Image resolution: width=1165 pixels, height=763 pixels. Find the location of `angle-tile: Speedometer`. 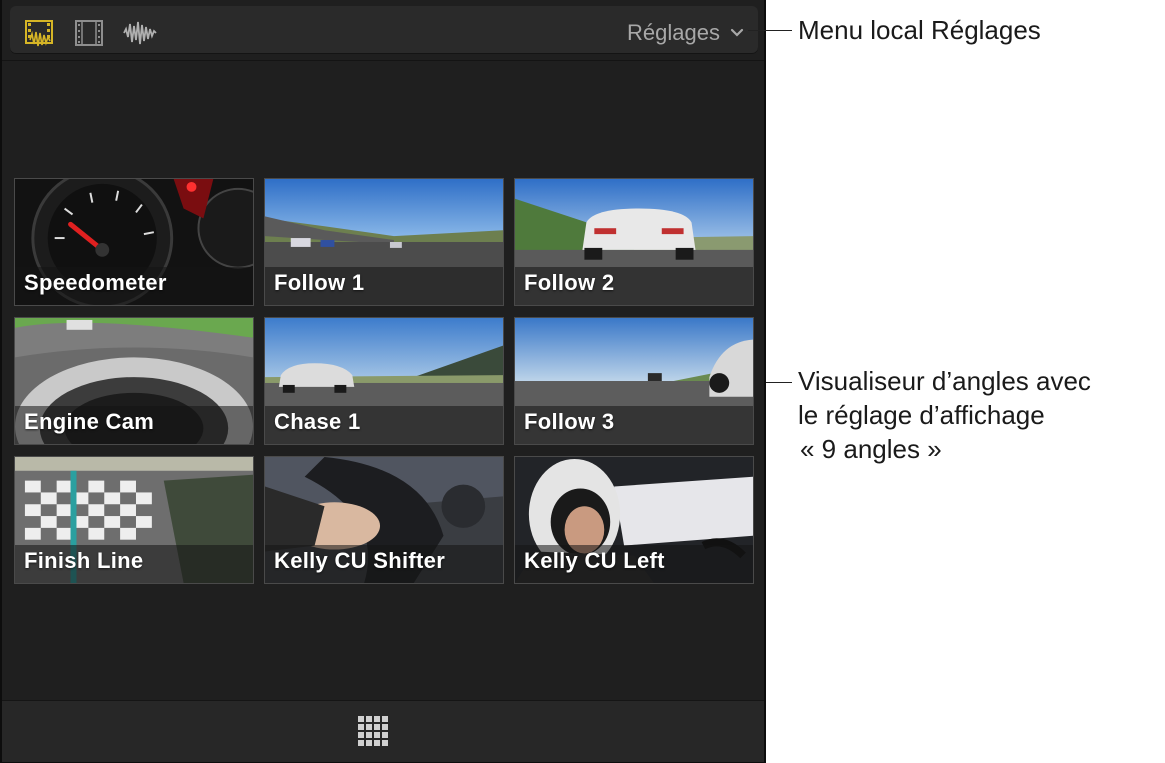

angle-tile: Speedometer is located at coordinates (134, 242).